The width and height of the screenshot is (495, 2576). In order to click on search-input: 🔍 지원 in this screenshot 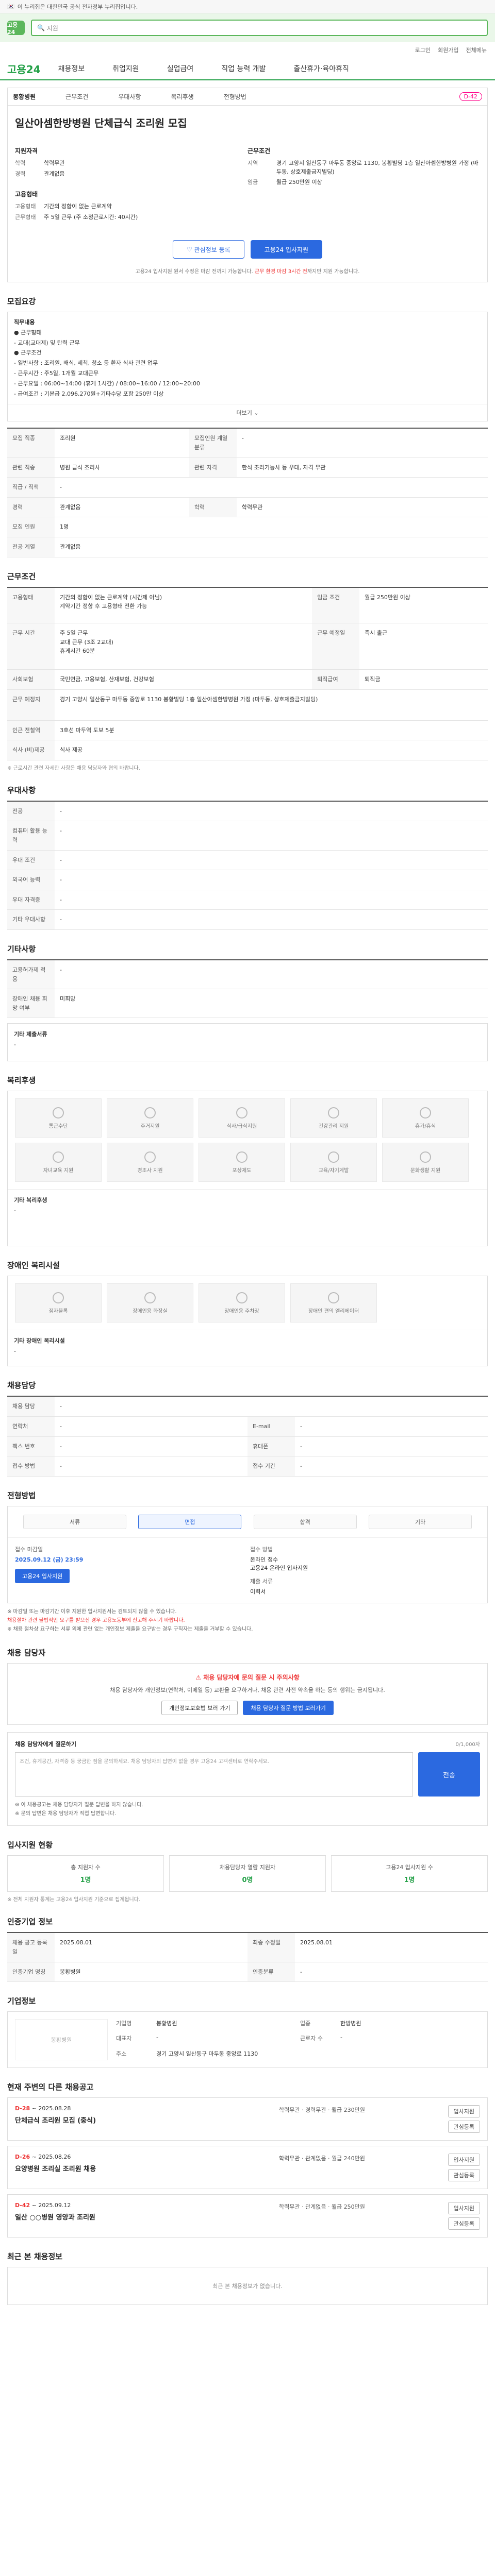, I will do `click(259, 28)`.